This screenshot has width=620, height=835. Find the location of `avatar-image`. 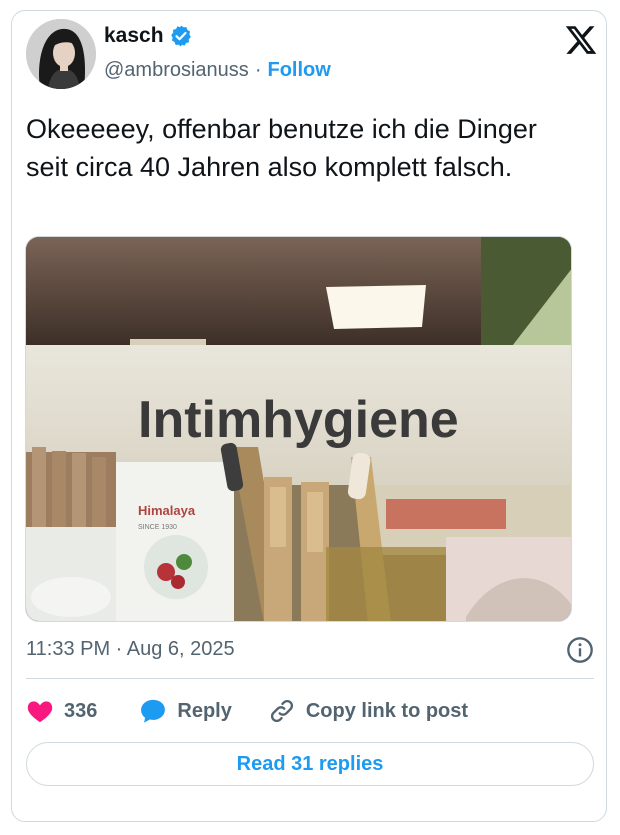

avatar-image is located at coordinates (61, 54).